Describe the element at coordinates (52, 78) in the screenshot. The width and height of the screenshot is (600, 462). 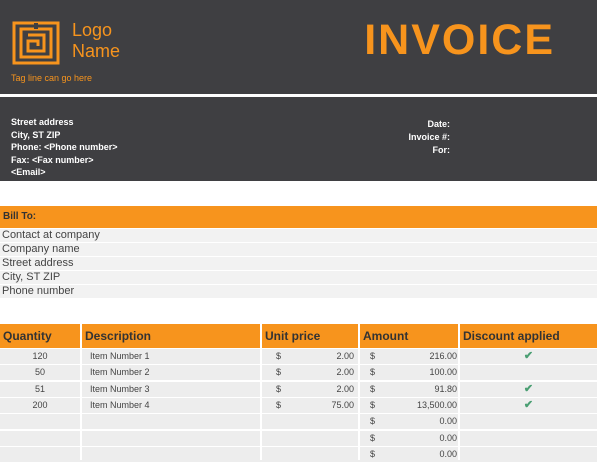
I see `tagline: Tag line can go here` at that location.